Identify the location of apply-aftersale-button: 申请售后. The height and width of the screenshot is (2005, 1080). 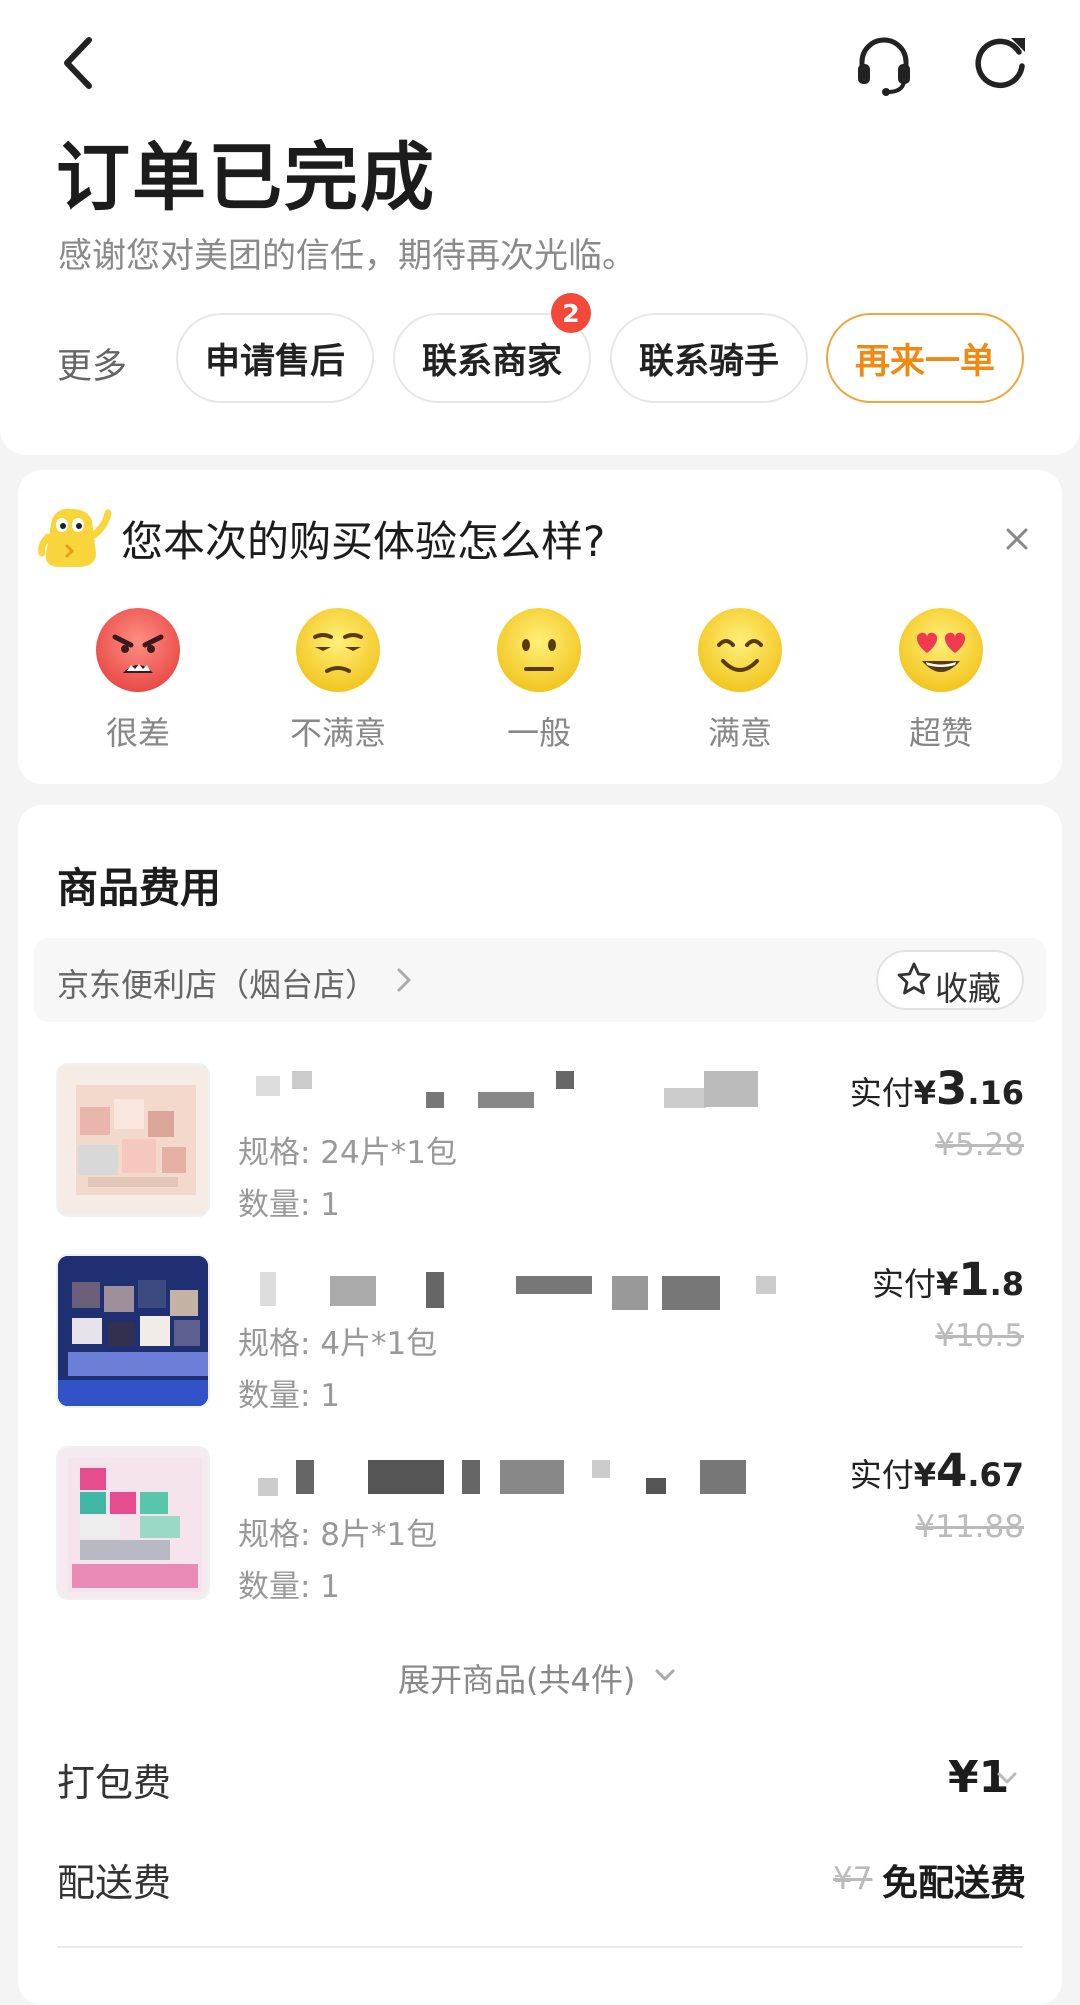
(275, 358).